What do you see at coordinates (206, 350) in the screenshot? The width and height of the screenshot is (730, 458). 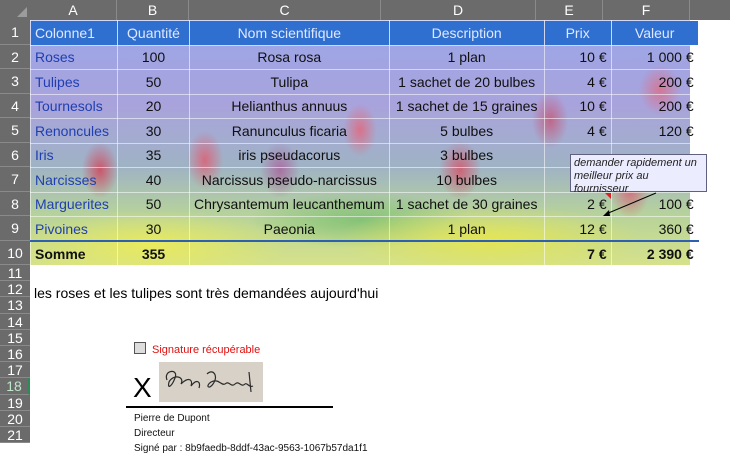 I see `signature-flag-label: Signature récupérable` at bounding box center [206, 350].